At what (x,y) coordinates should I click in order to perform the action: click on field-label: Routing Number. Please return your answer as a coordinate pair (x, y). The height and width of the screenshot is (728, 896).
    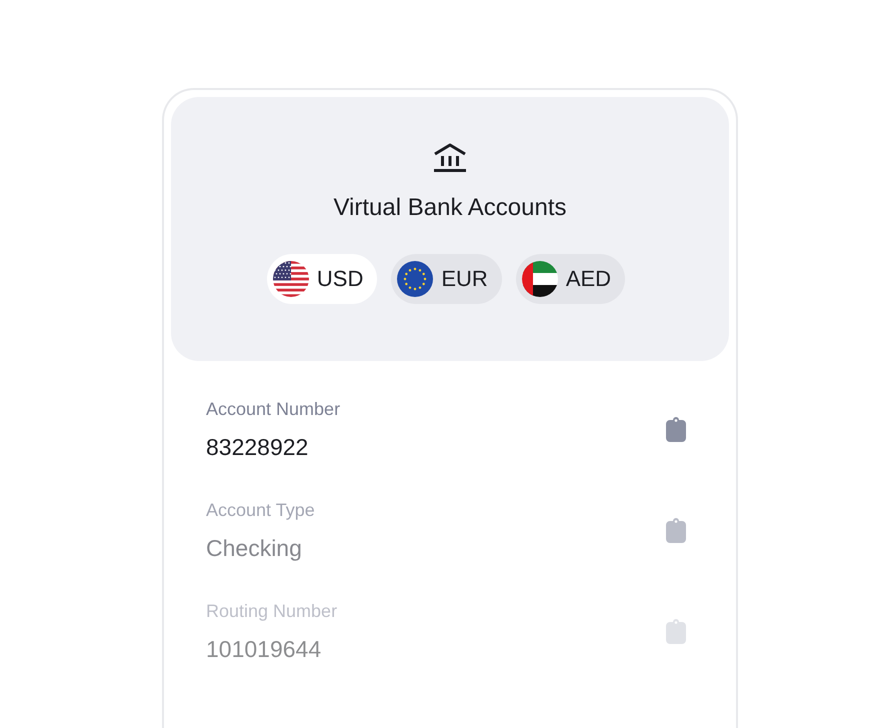
    Looking at the image, I should click on (272, 611).